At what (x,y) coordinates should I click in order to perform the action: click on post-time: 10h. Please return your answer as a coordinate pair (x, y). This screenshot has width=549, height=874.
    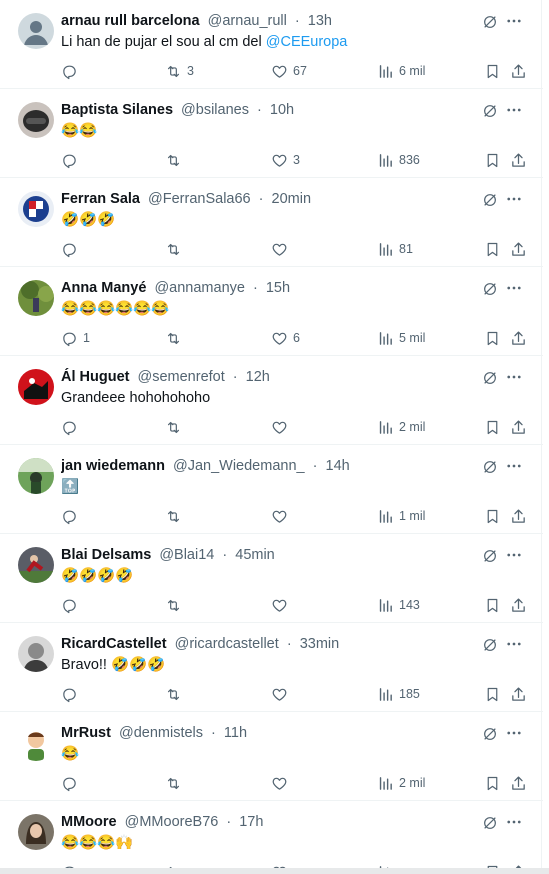
    Looking at the image, I should click on (282, 110).